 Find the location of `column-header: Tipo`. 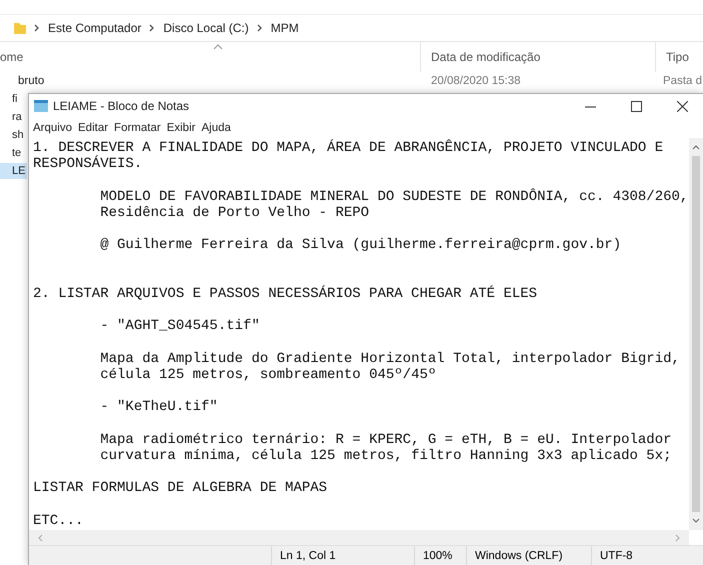

column-header: Tipo is located at coordinates (677, 57).